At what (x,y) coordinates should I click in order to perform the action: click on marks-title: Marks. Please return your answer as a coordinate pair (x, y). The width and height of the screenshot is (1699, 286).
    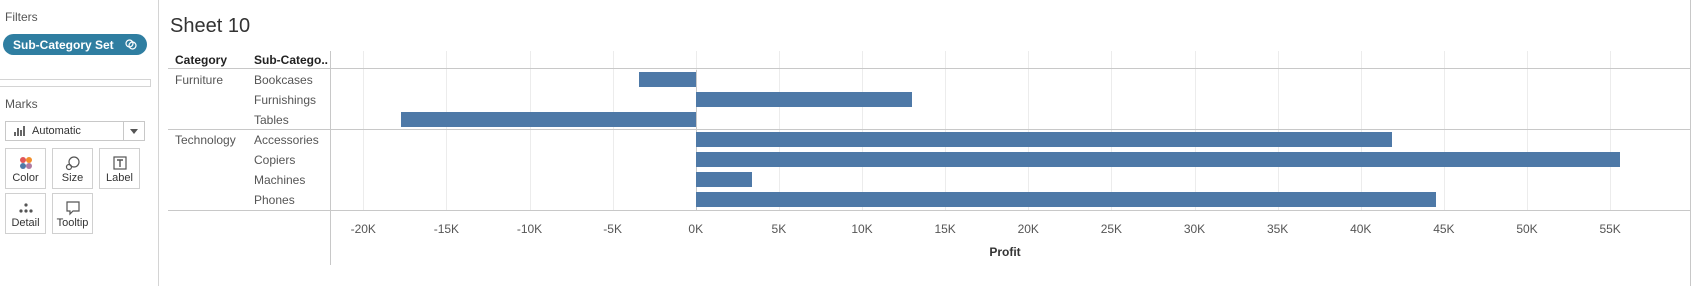
    Looking at the image, I should click on (21, 104).